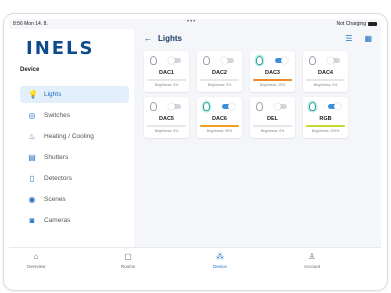  I want to click on view-switcher: ☰ ▦, so click(352, 38).